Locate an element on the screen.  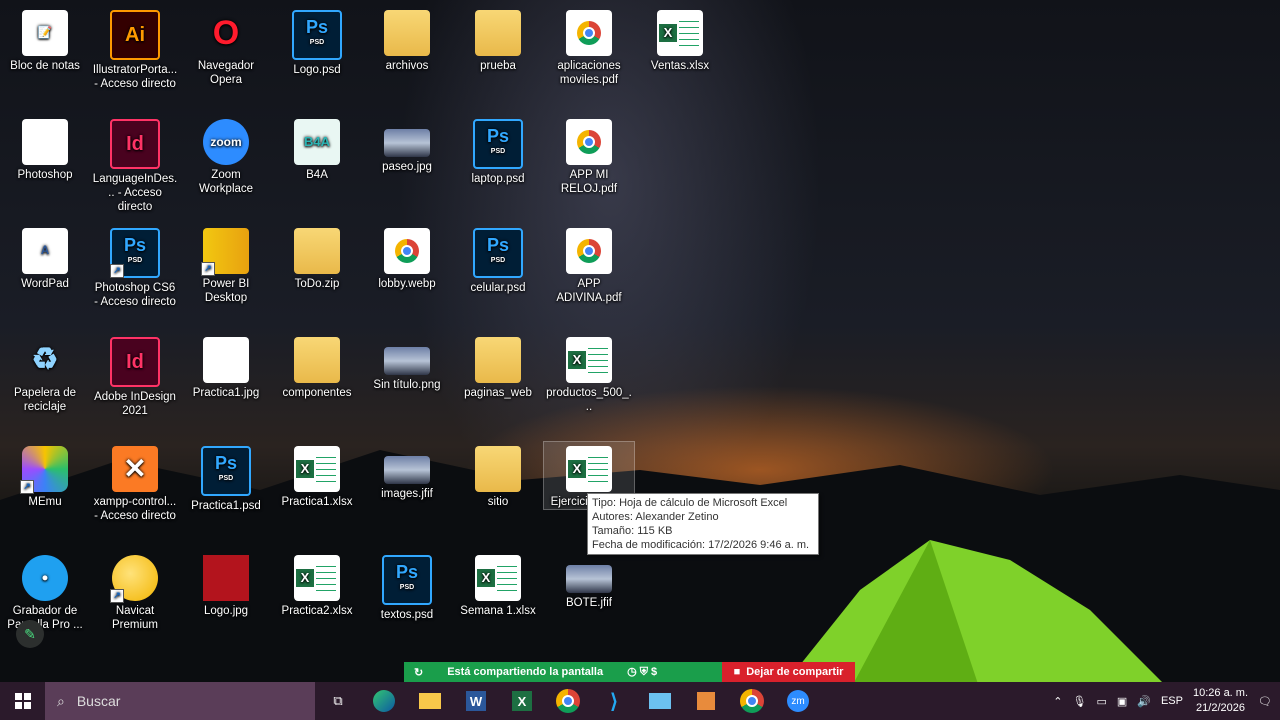
folder-file-icon is located at coordinates (498, 360).